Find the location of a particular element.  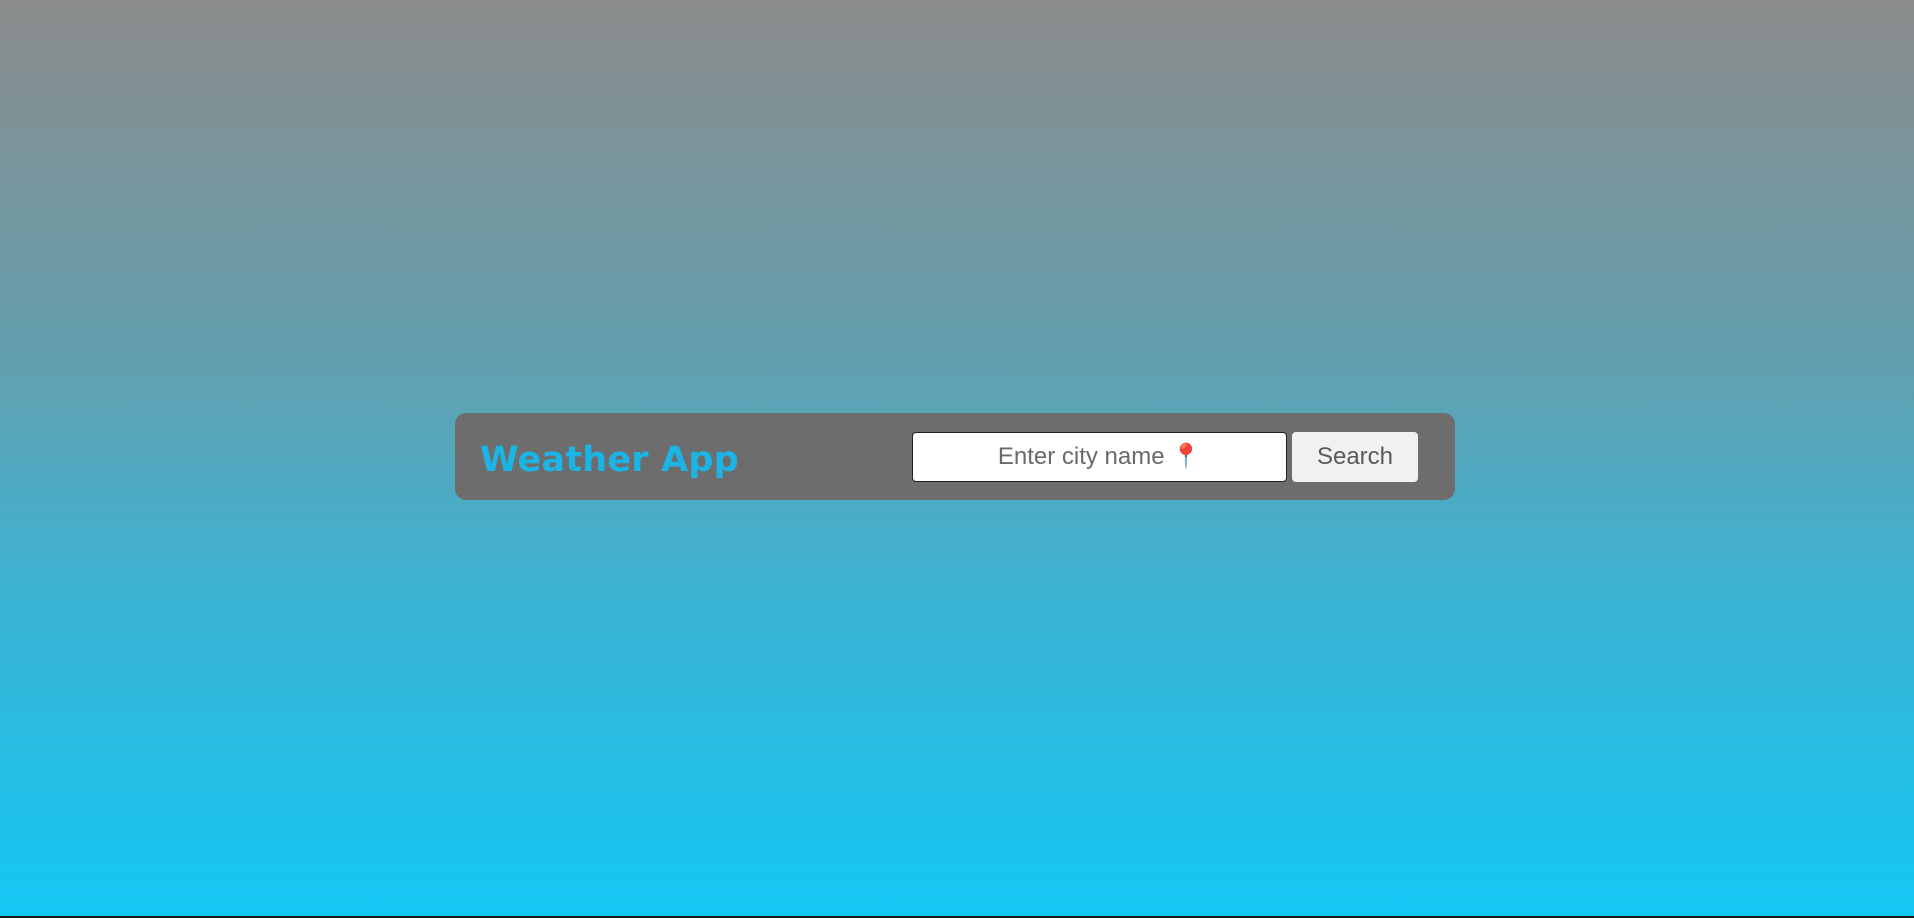

search-panel: Weather App Search is located at coordinates (955, 456).